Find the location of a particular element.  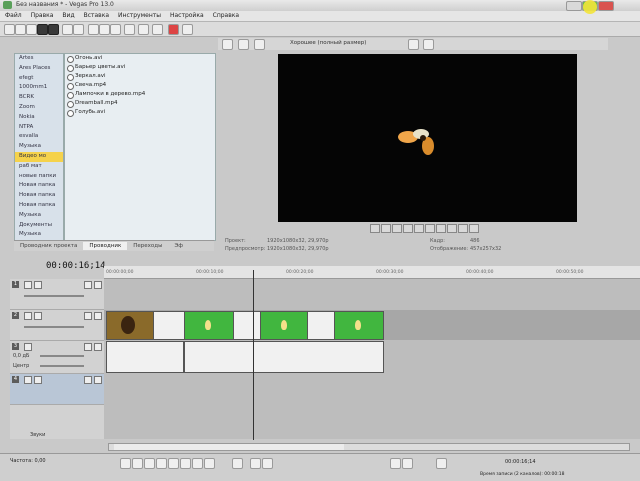

snap-icon is located at coordinates (187, 29).